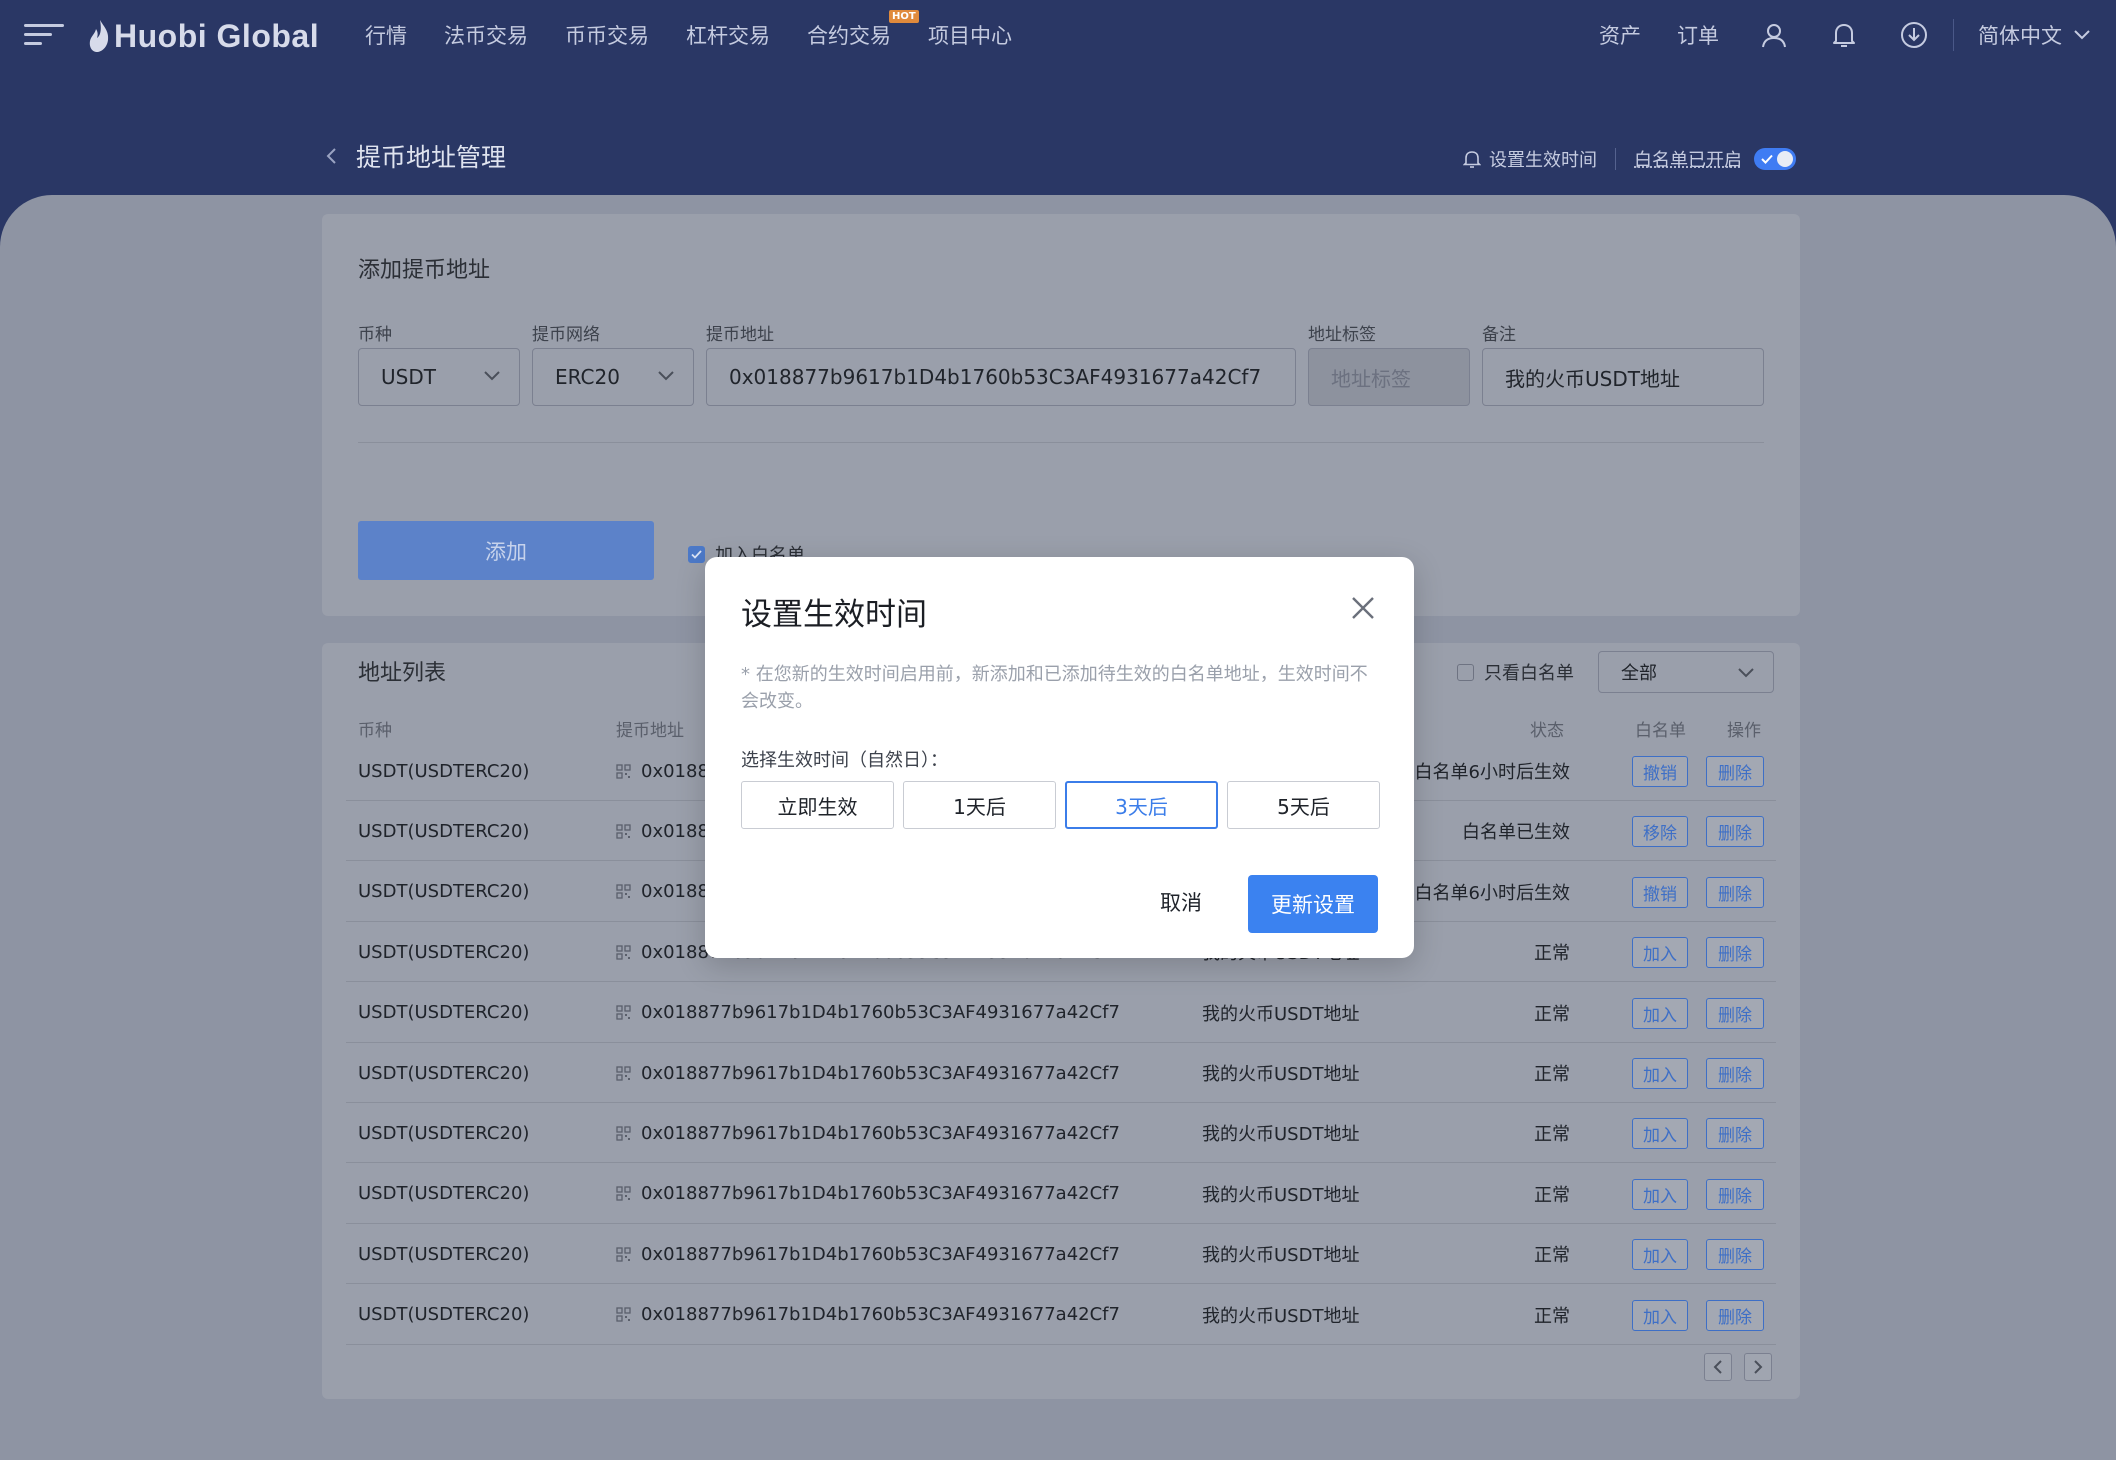 This screenshot has height=1460, width=2116. What do you see at coordinates (607, 35) in the screenshot?
I see `nav-item-spot: 币币交易` at bounding box center [607, 35].